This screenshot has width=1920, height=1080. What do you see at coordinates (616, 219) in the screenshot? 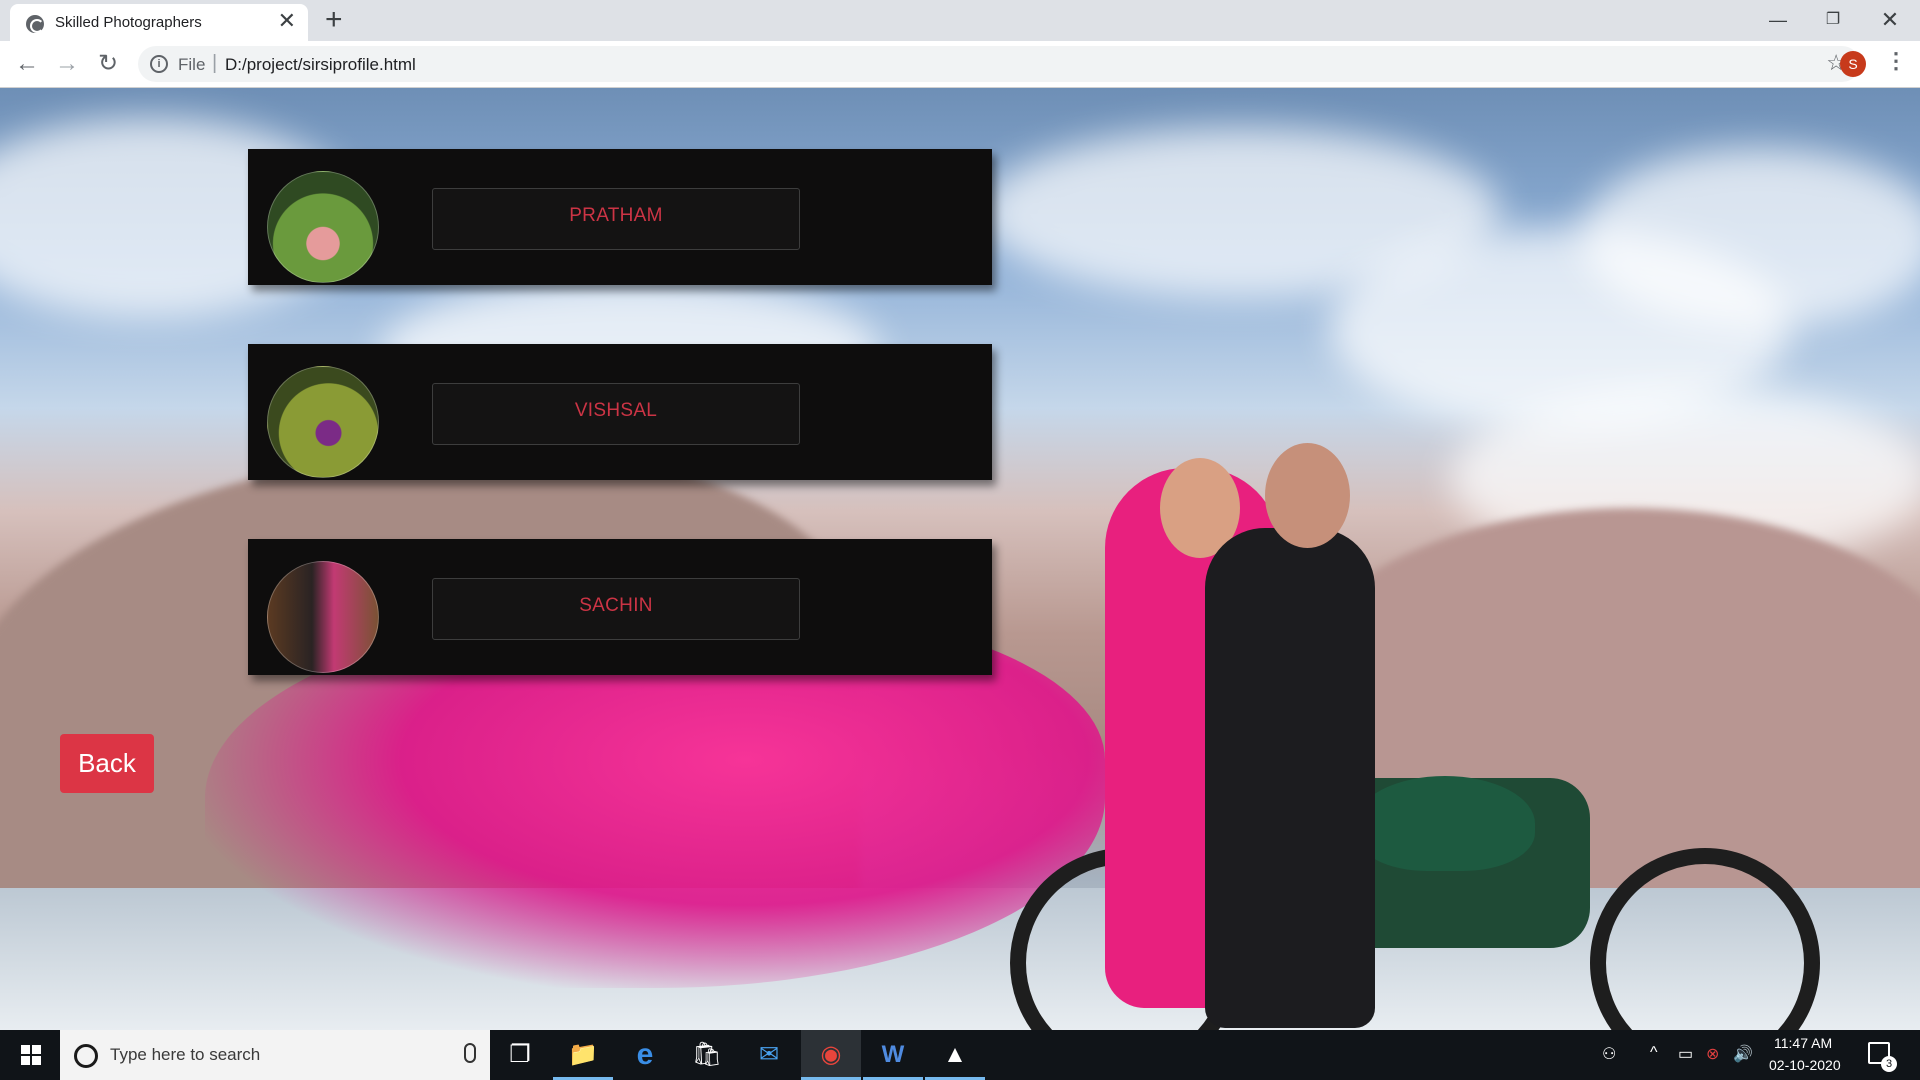
I see `photographer-name-button: PRATHAM` at bounding box center [616, 219].